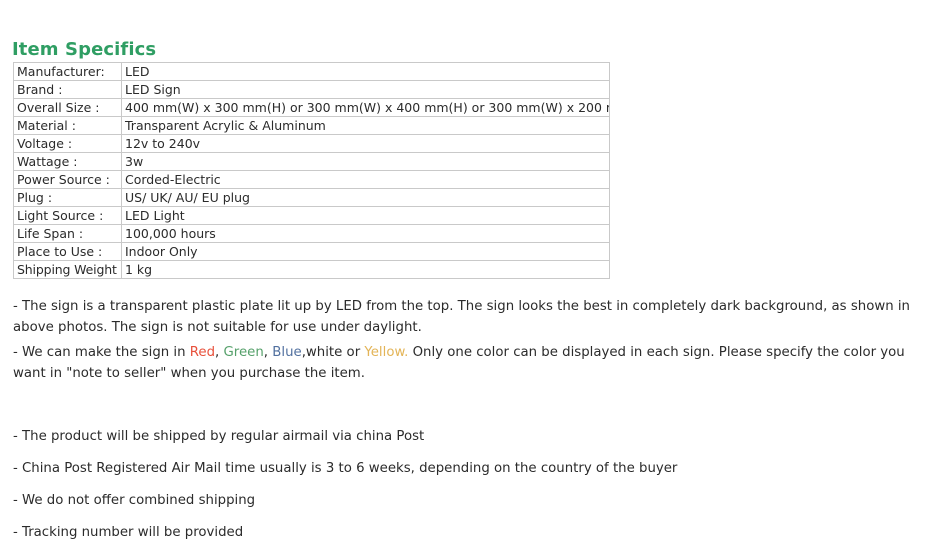 This screenshot has width=942, height=558. Describe the element at coordinates (365, 269) in the screenshot. I see `spec-value-shipping-weight: 1 kg` at that location.